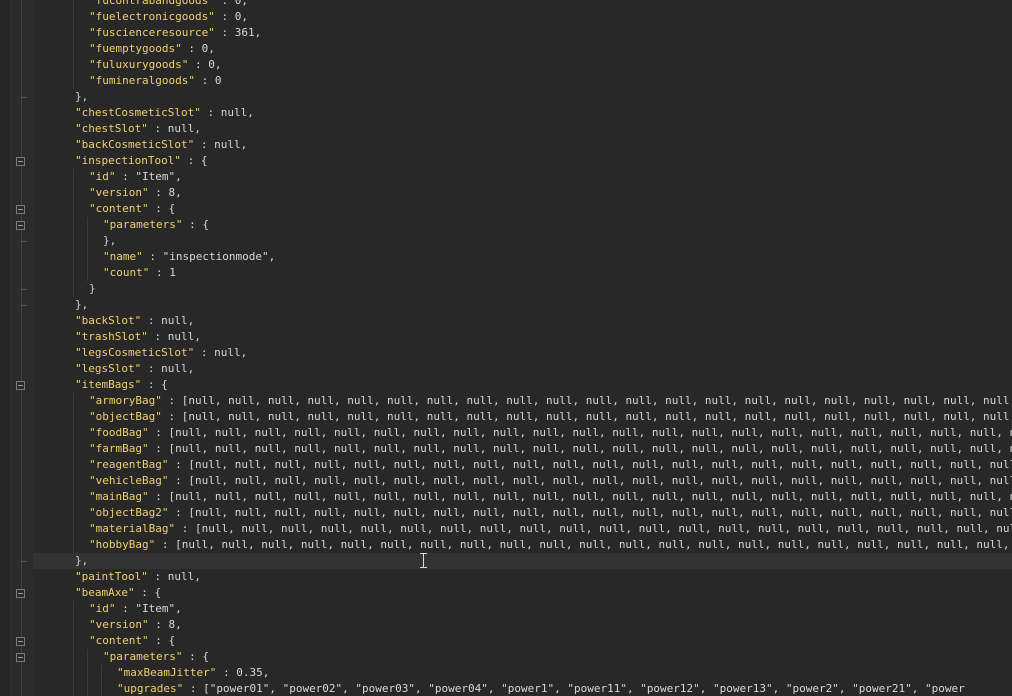 The height and width of the screenshot is (696, 1012). Describe the element at coordinates (522, 353) in the screenshot. I see `code-line: "legsCosmeticSlot" : null,` at that location.